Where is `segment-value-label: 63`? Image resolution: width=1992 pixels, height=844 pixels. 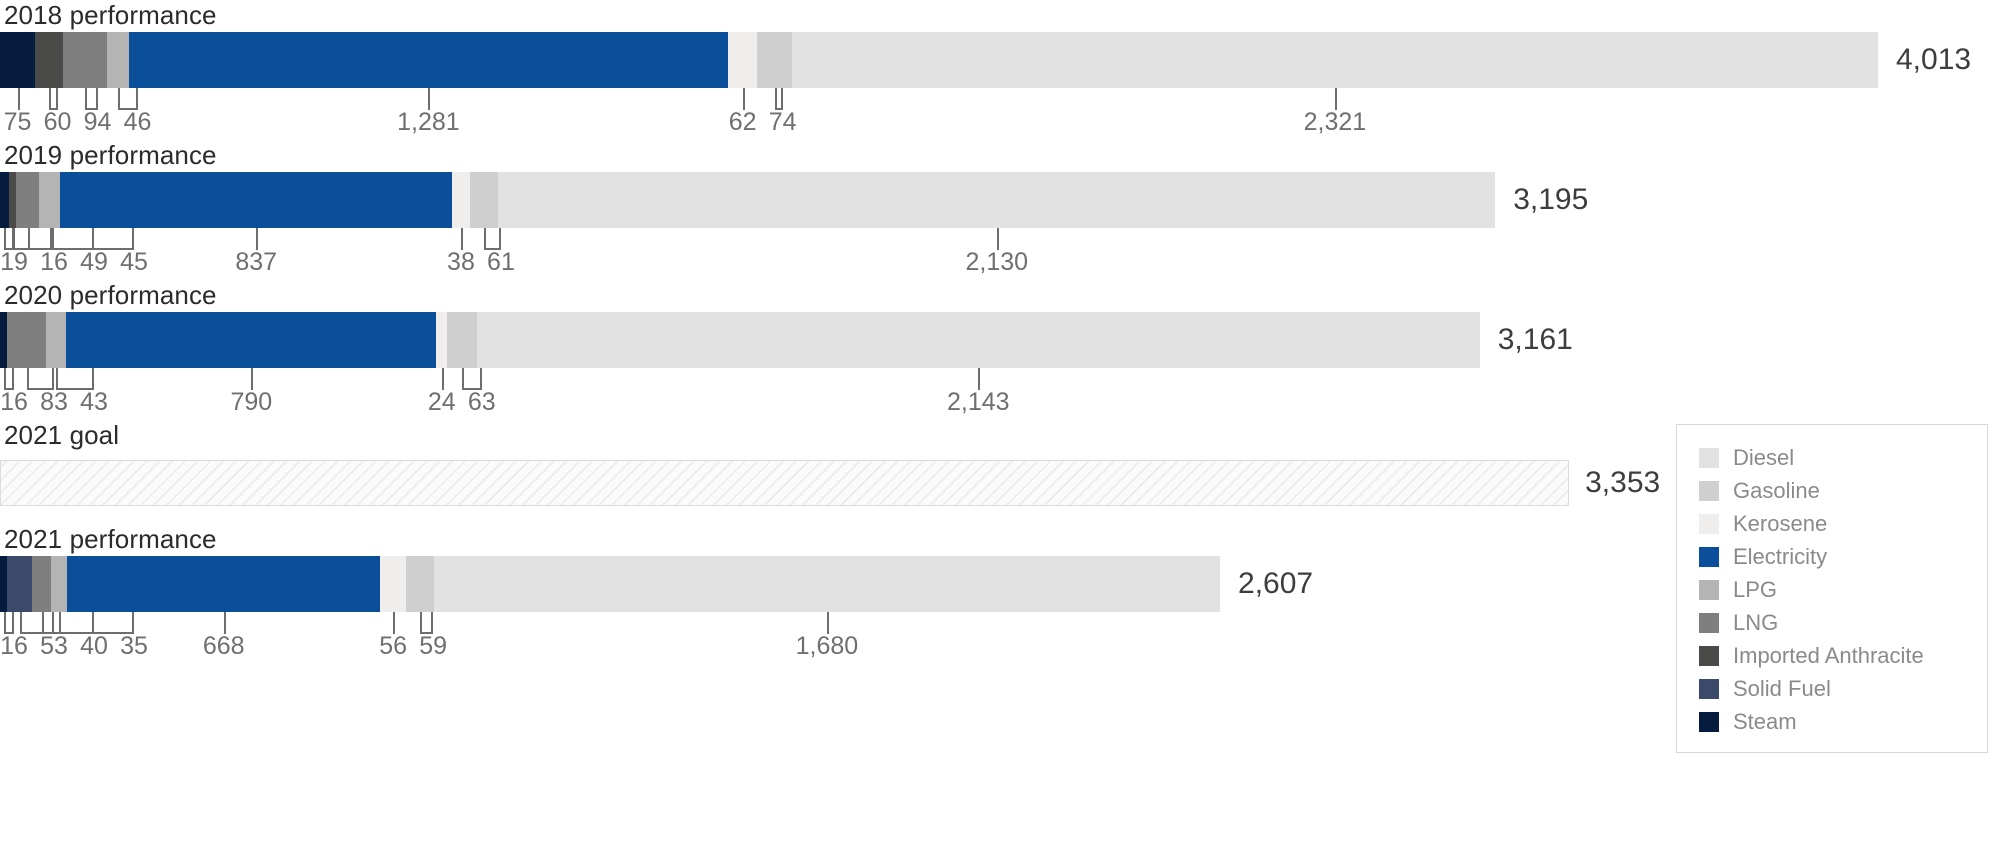 segment-value-label: 63 is located at coordinates (481, 402).